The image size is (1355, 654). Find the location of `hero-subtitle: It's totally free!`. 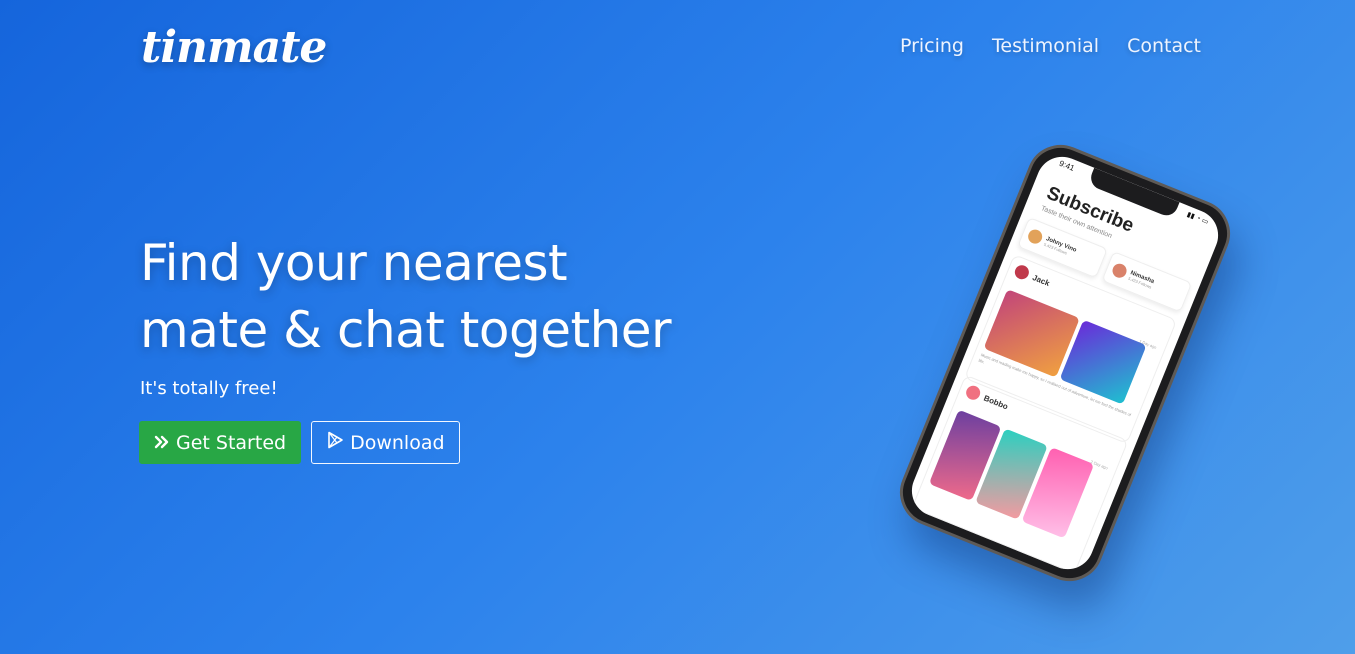

hero-subtitle: It's totally free! is located at coordinates (209, 388).